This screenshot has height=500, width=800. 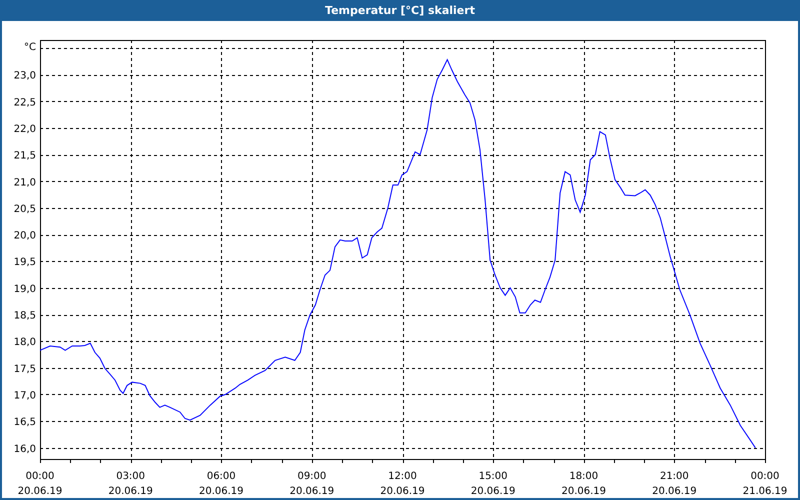 What do you see at coordinates (25, 209) in the screenshot?
I see `y-tick-label: 20,5` at bounding box center [25, 209].